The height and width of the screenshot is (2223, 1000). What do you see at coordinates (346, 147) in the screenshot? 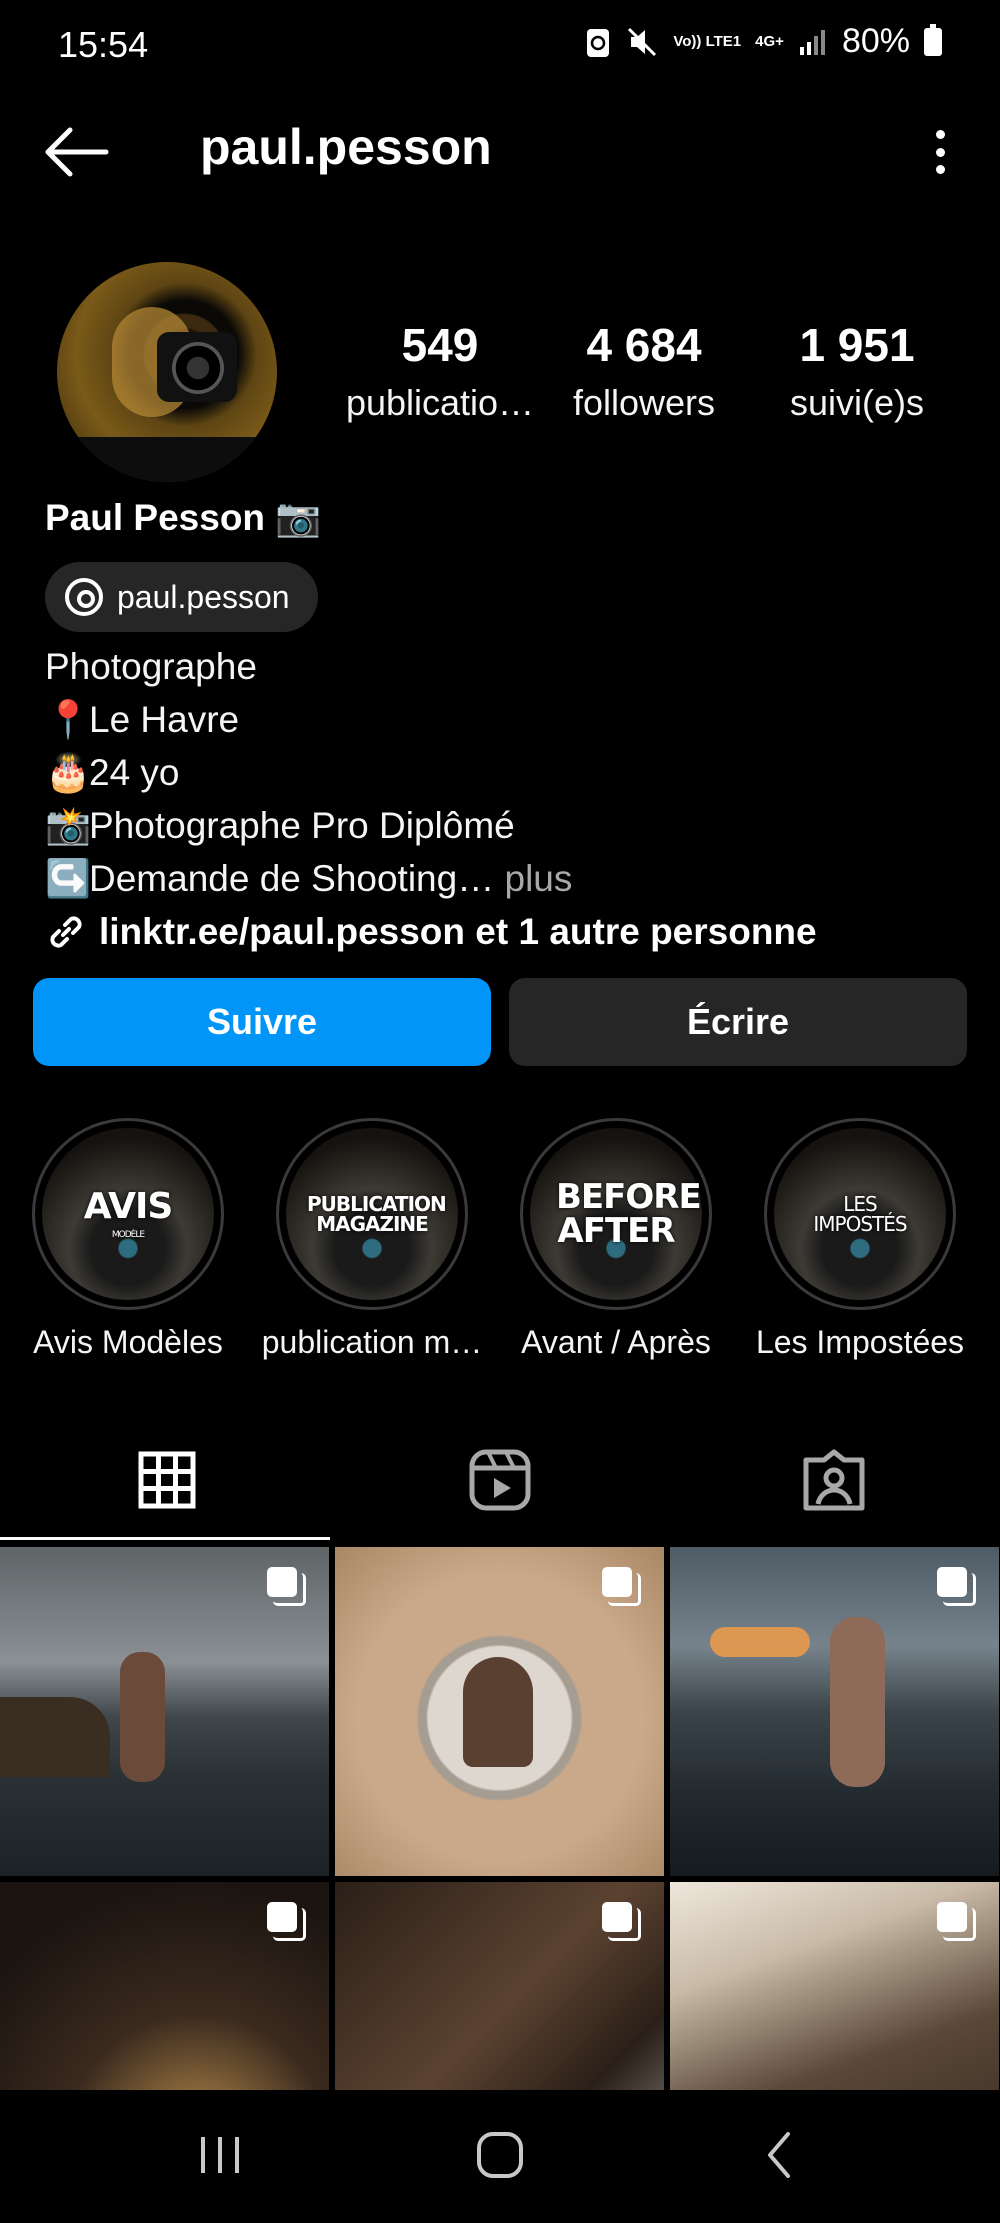
I see `username-title: paul.pesson` at bounding box center [346, 147].